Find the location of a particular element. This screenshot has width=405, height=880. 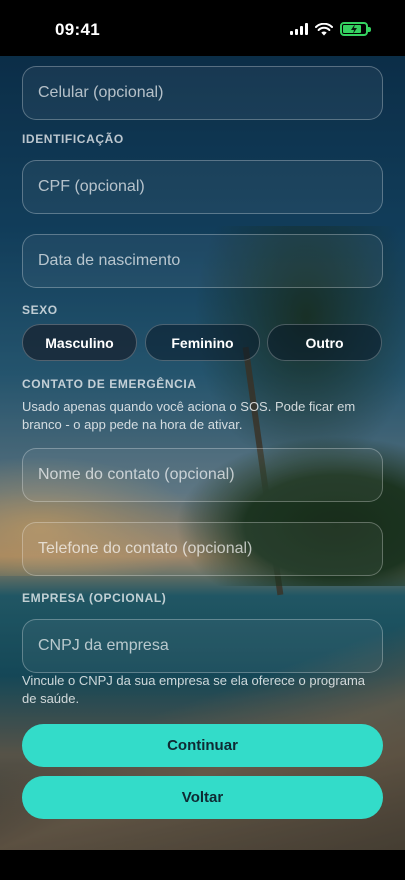

contact-name-field is located at coordinates (202, 475).